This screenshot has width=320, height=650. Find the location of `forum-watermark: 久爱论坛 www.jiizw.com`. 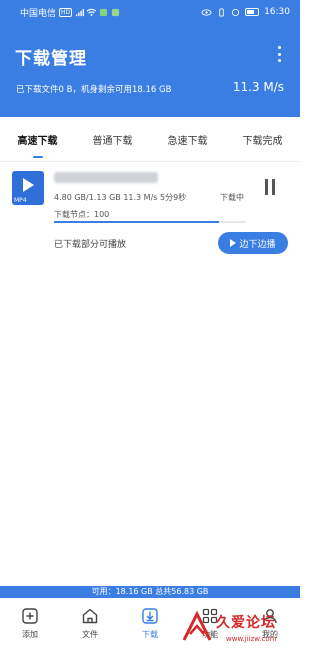

forum-watermark: 久爱论坛 www.jiizw.com is located at coordinates (238, 628).